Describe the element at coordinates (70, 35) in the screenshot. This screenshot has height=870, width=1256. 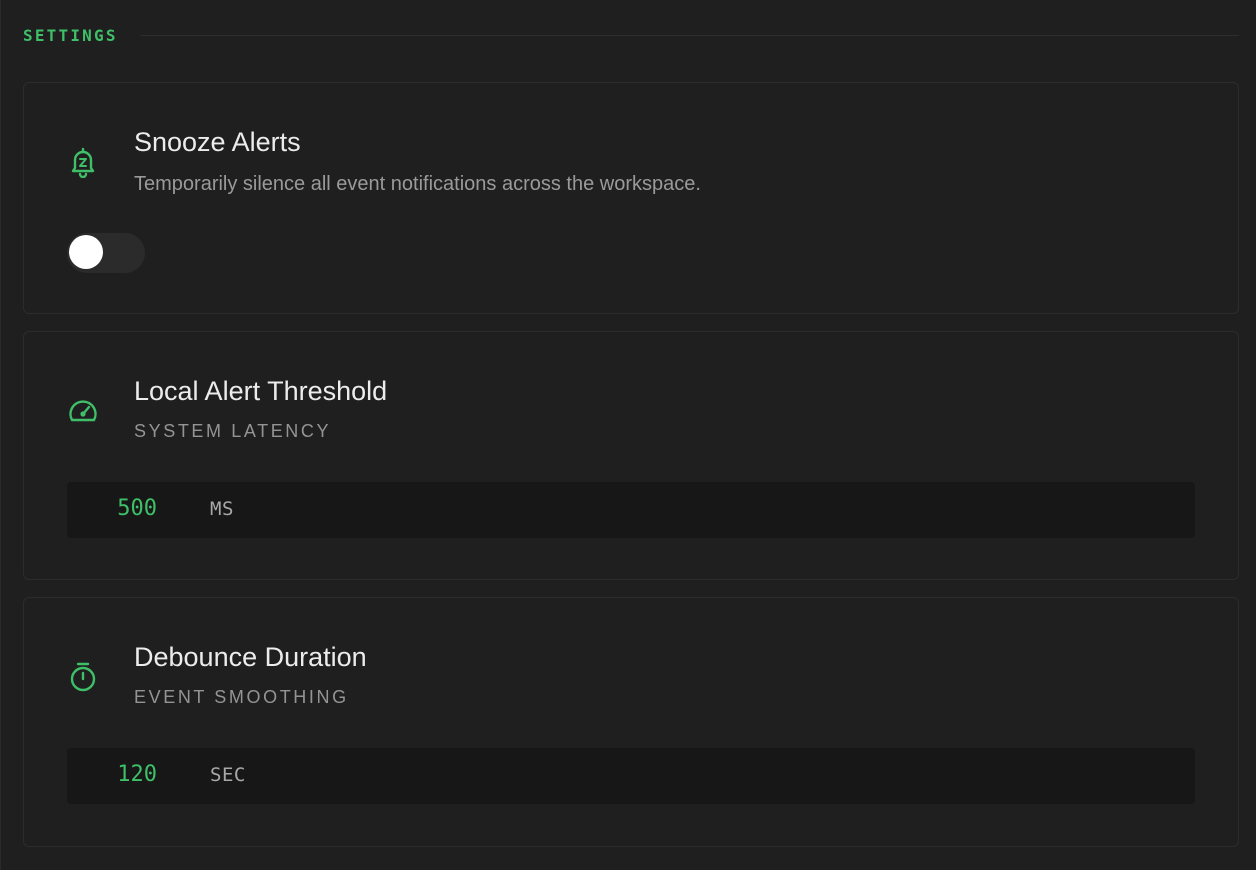
I see `section-title: SETTINGS` at that location.